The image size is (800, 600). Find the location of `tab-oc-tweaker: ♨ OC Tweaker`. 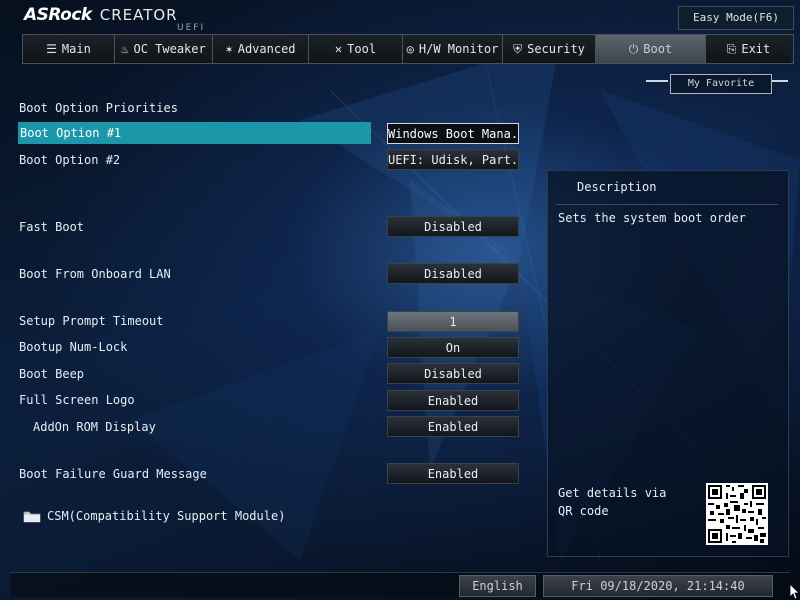

tab-oc-tweaker: ♨ OC Tweaker is located at coordinates (164, 49).